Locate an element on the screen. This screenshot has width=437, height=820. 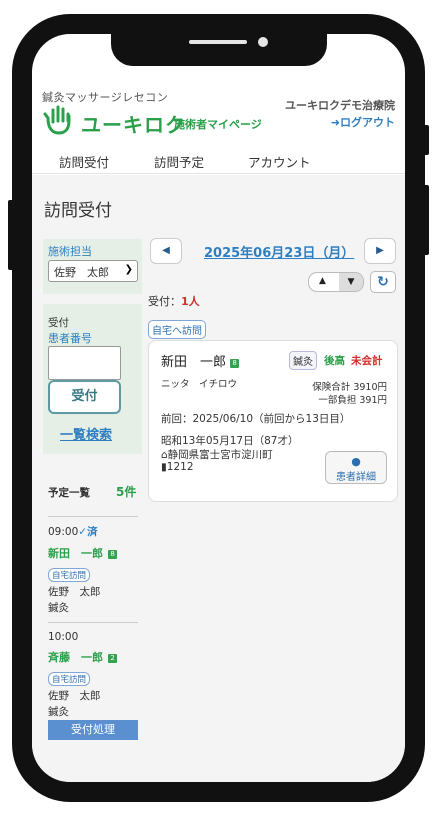
nav-item-visit-reception: 訪問受付 is located at coordinates (84, 161).